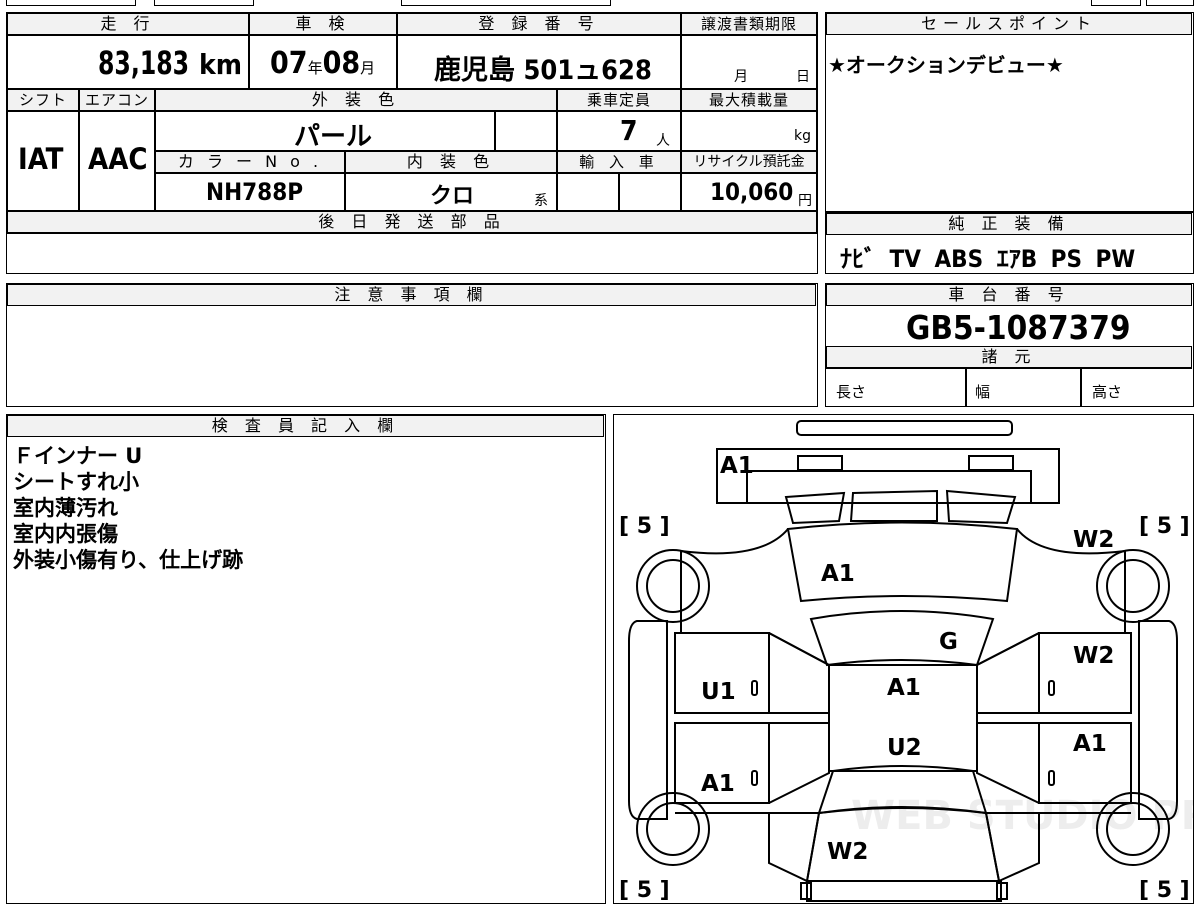  Describe the element at coordinates (128, 560) in the screenshot. I see `inspector-note: 外装小傷有り、仕上げ跡` at that location.